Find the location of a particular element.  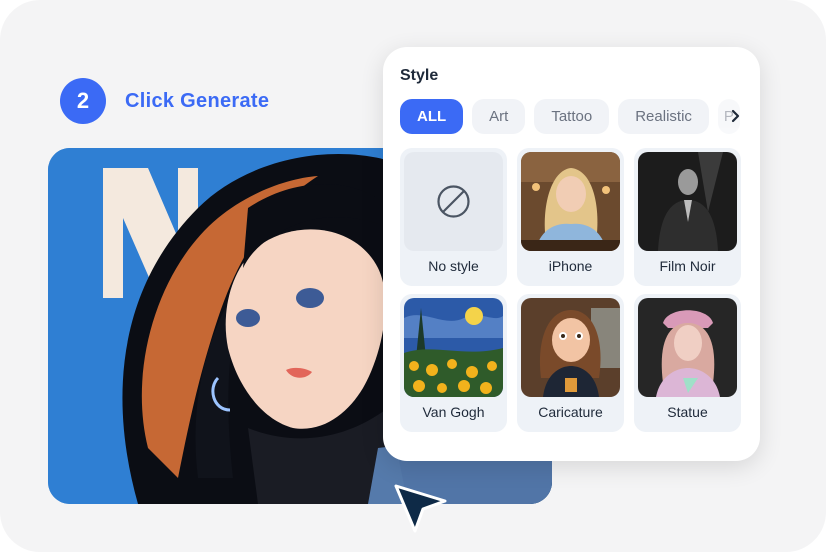

tab-realistic: Realistic is located at coordinates (663, 116).